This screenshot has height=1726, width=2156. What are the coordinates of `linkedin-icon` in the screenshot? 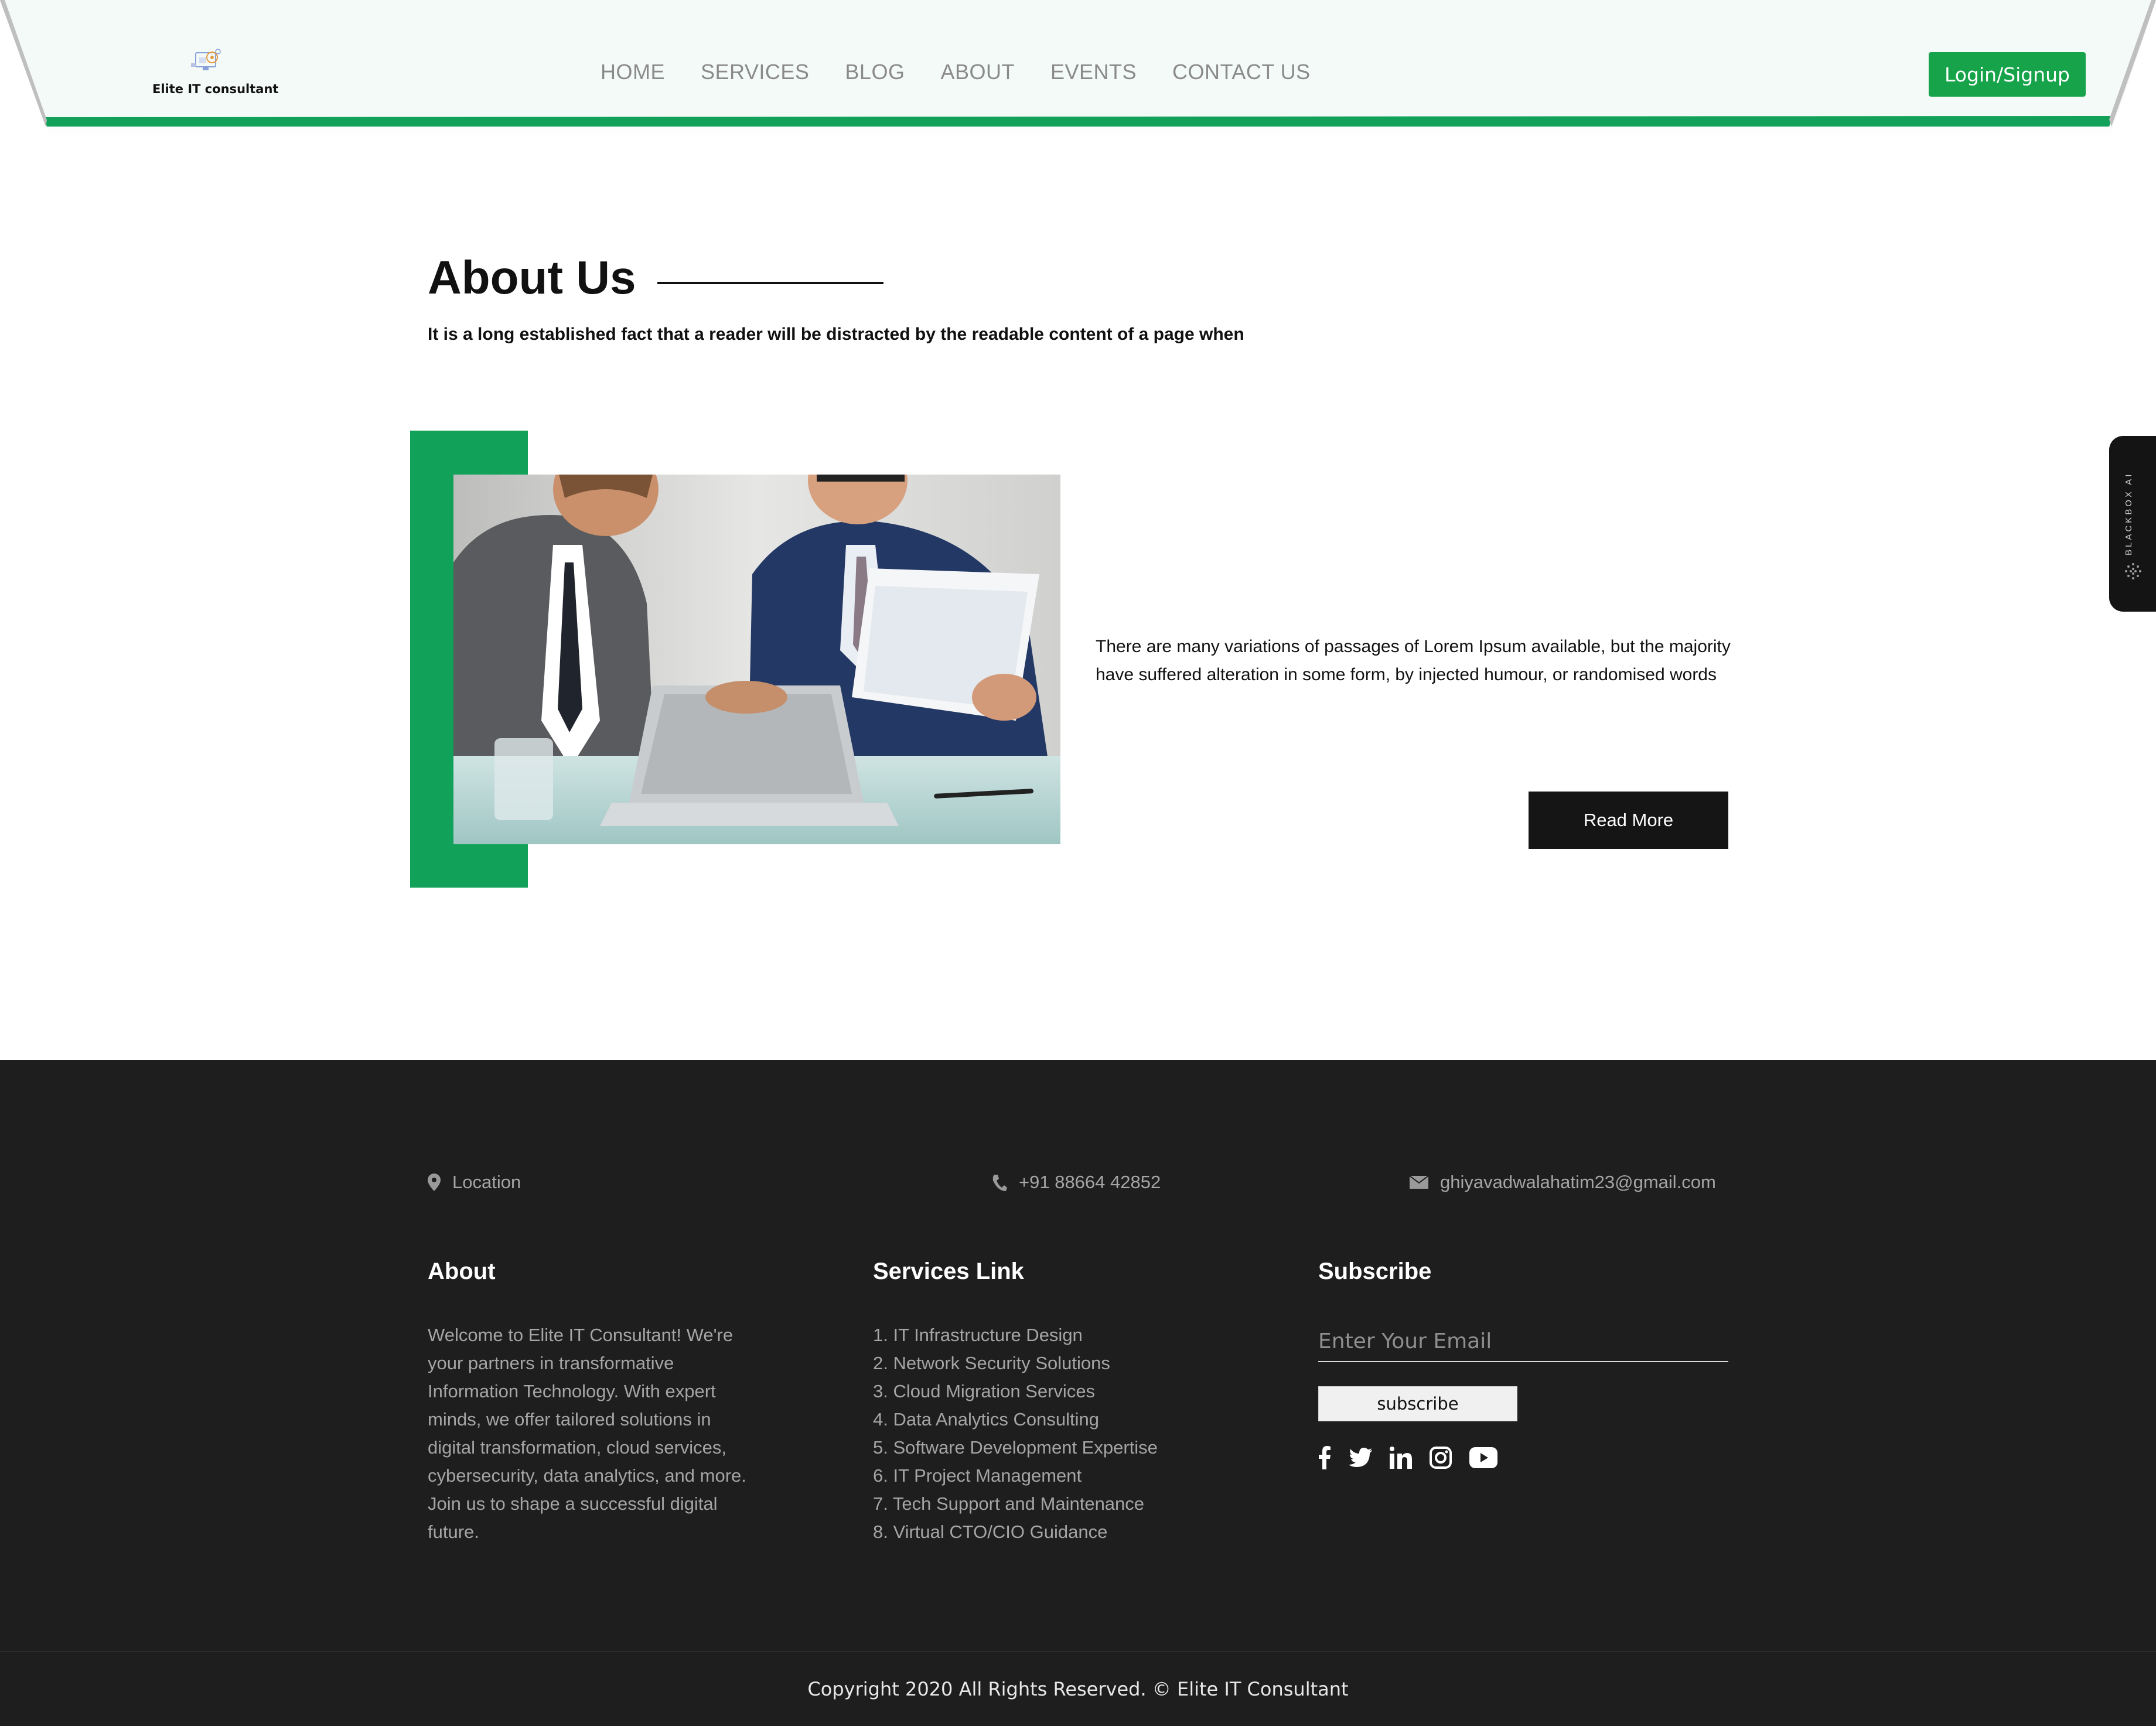 It's located at (1401, 1458).